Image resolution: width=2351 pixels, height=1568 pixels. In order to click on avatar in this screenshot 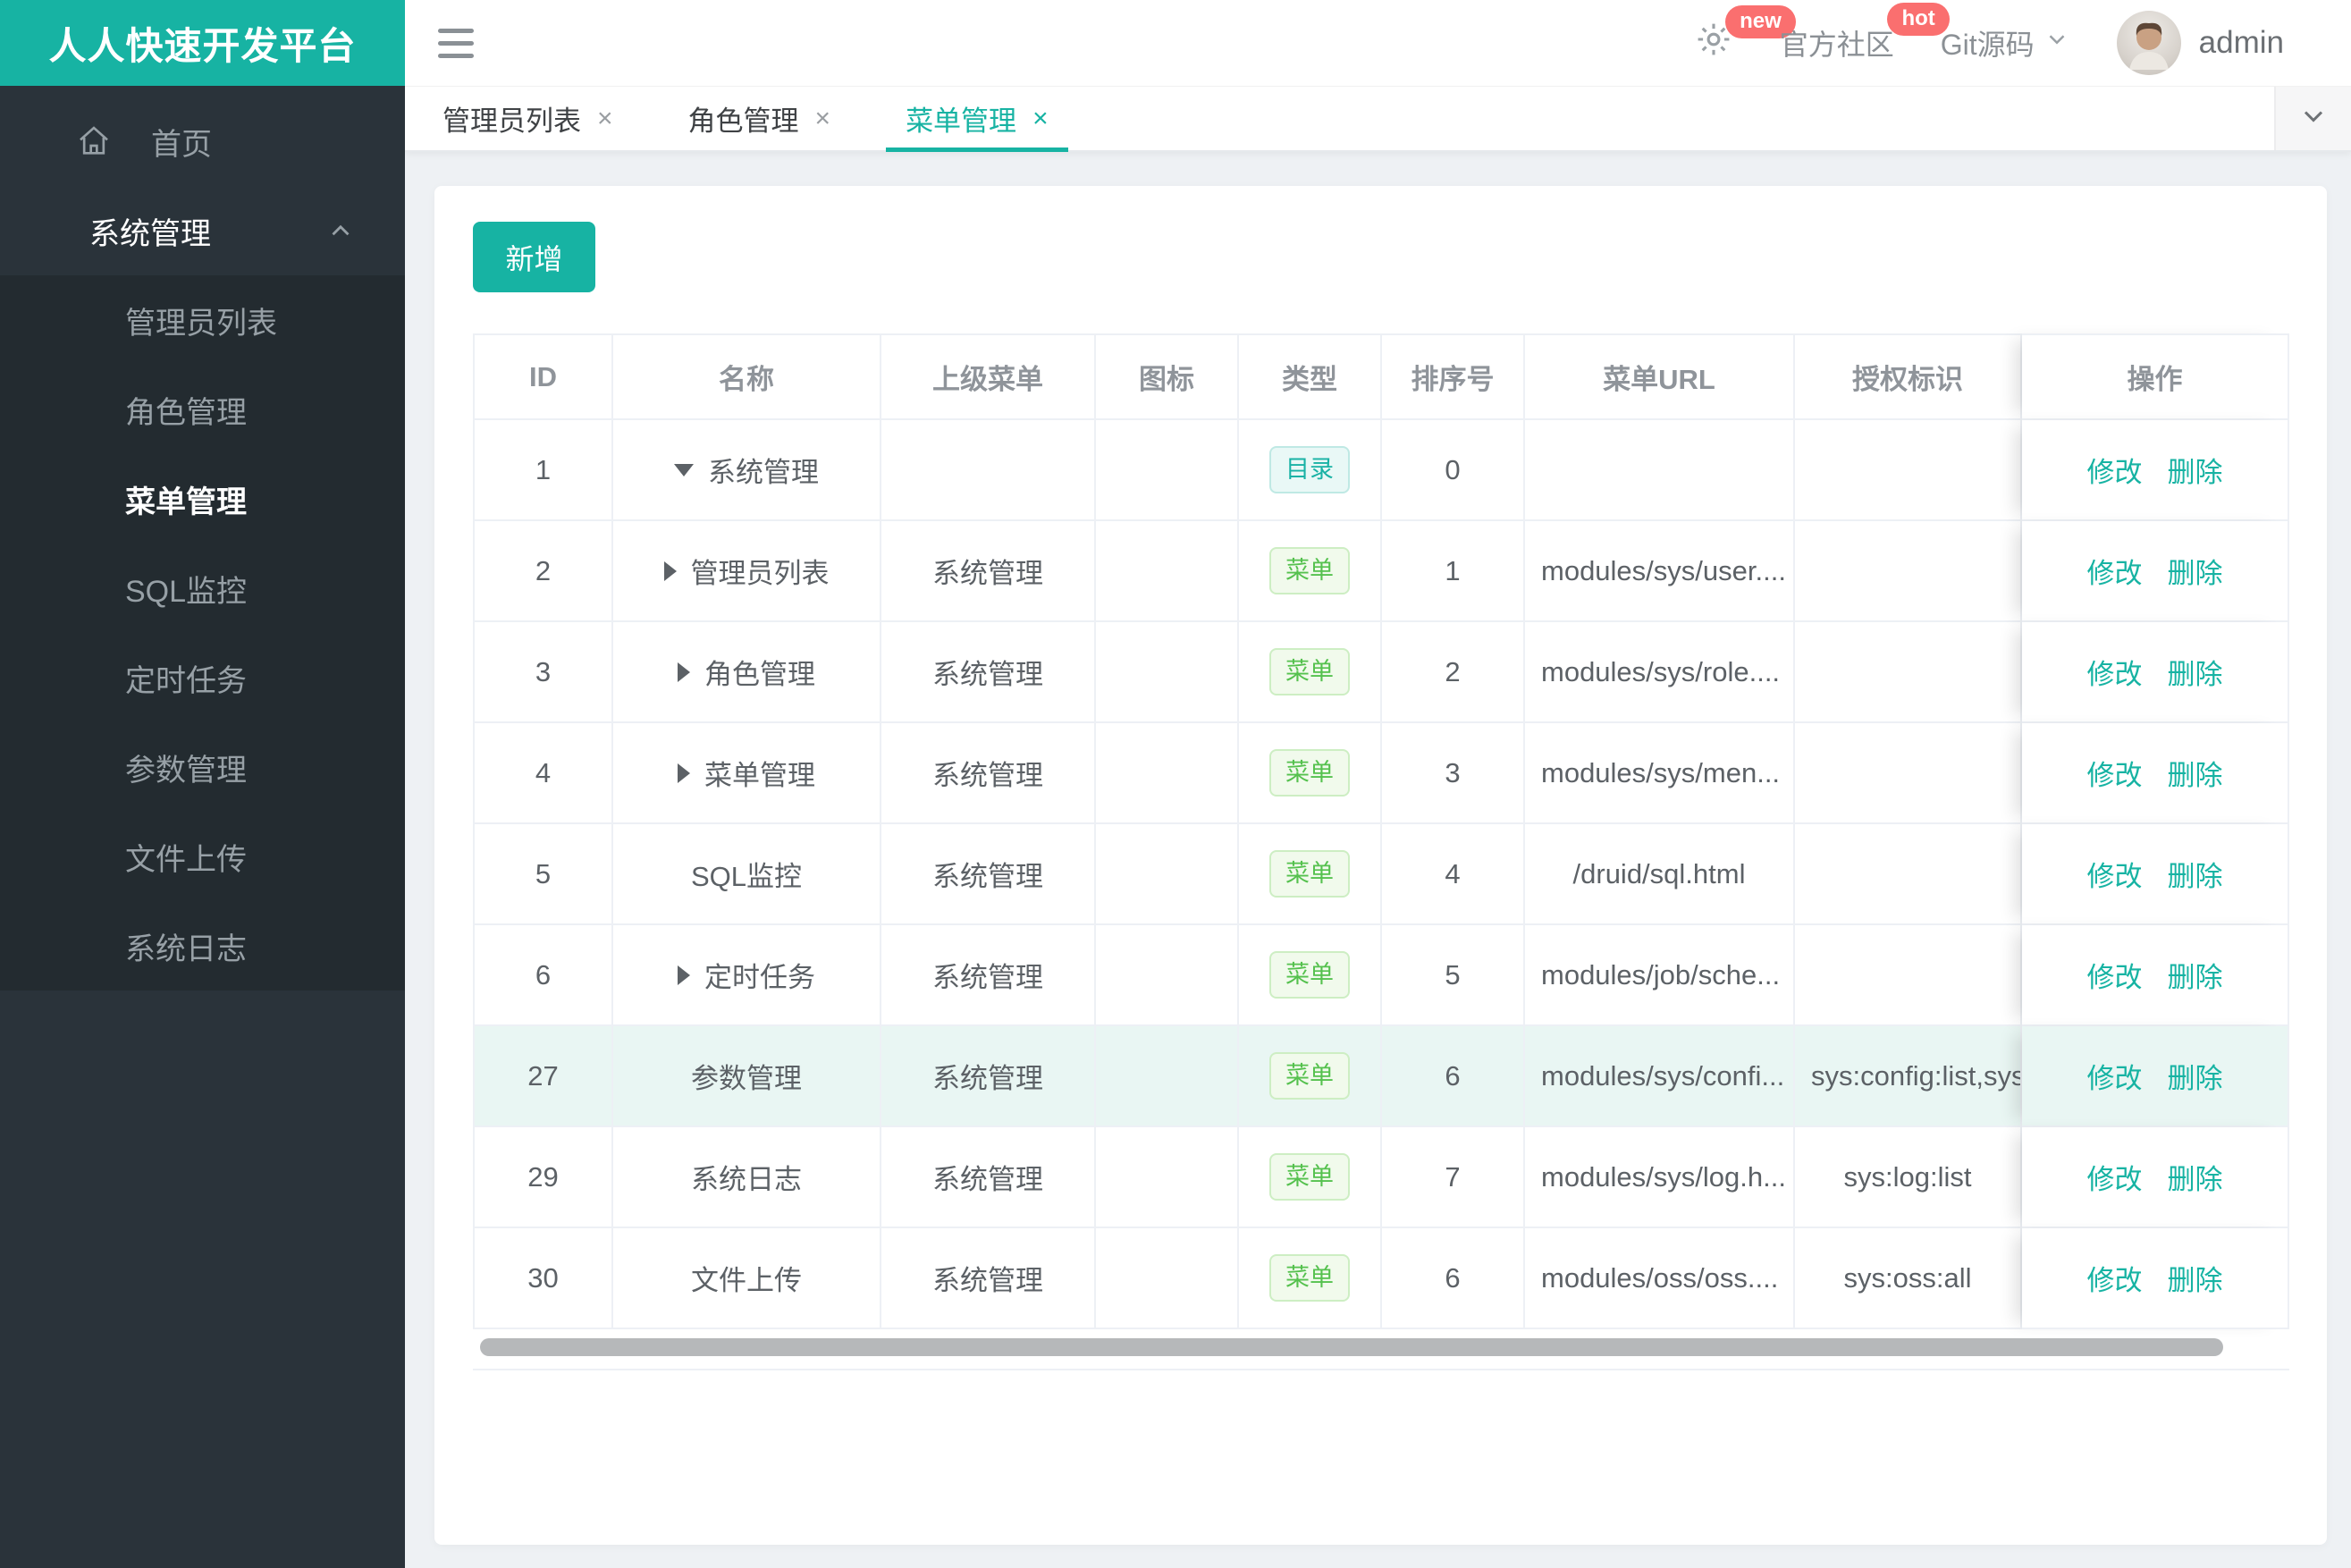, I will do `click(2148, 43)`.